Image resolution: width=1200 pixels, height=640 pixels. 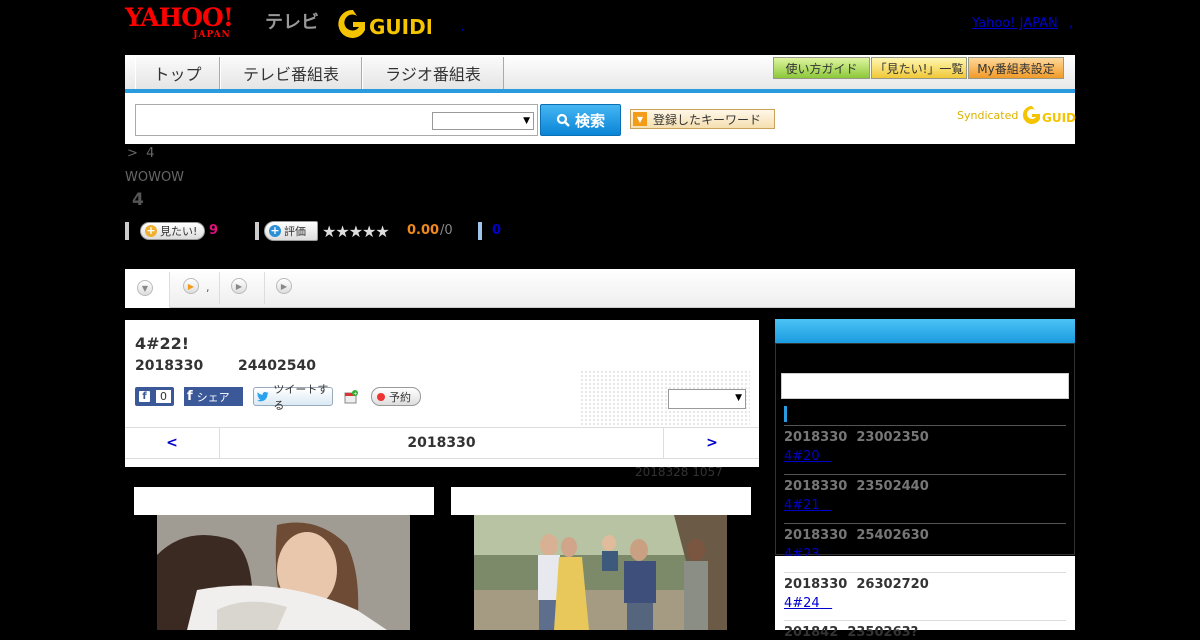 I want to click on program-tab-bar: ▼ ▶ , ▶ ▶, so click(x=600, y=288).